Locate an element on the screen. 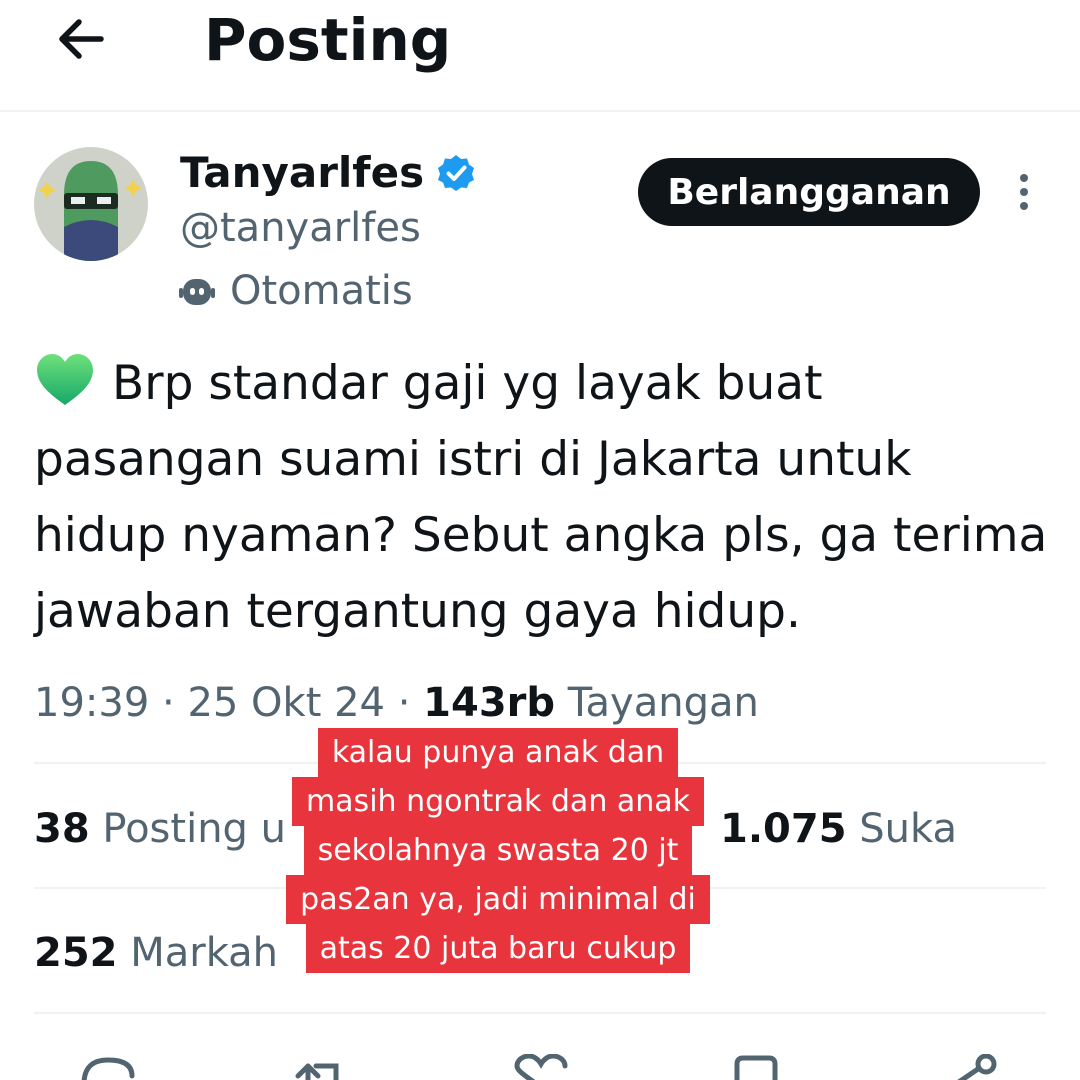  robot-icon is located at coordinates (197, 292).